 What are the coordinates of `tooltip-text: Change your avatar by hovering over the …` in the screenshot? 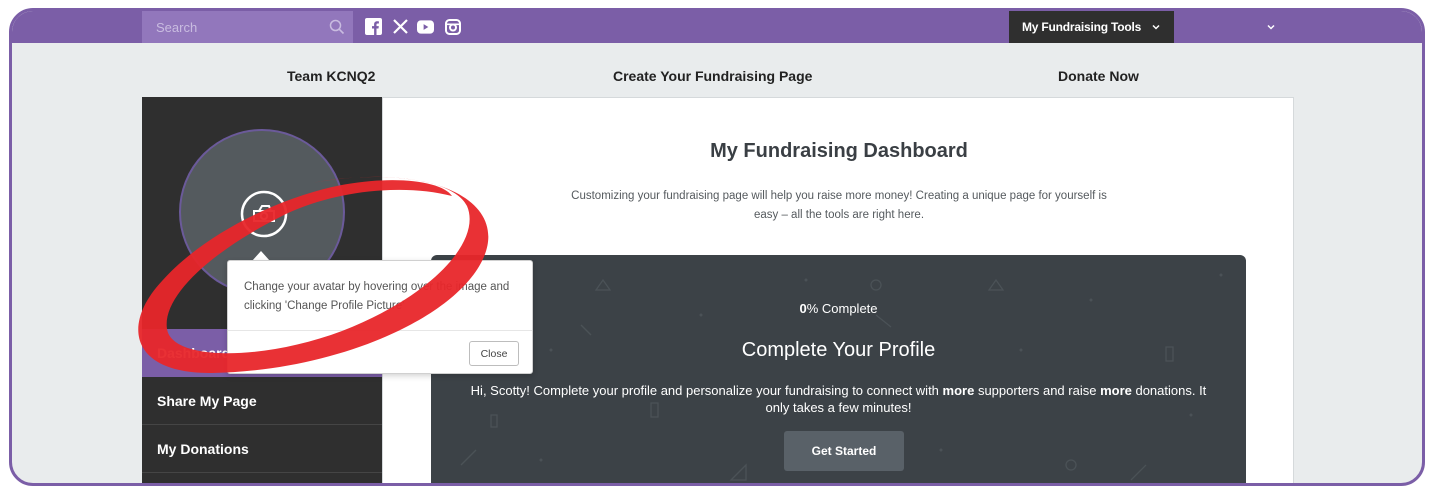 It's located at (377, 296).